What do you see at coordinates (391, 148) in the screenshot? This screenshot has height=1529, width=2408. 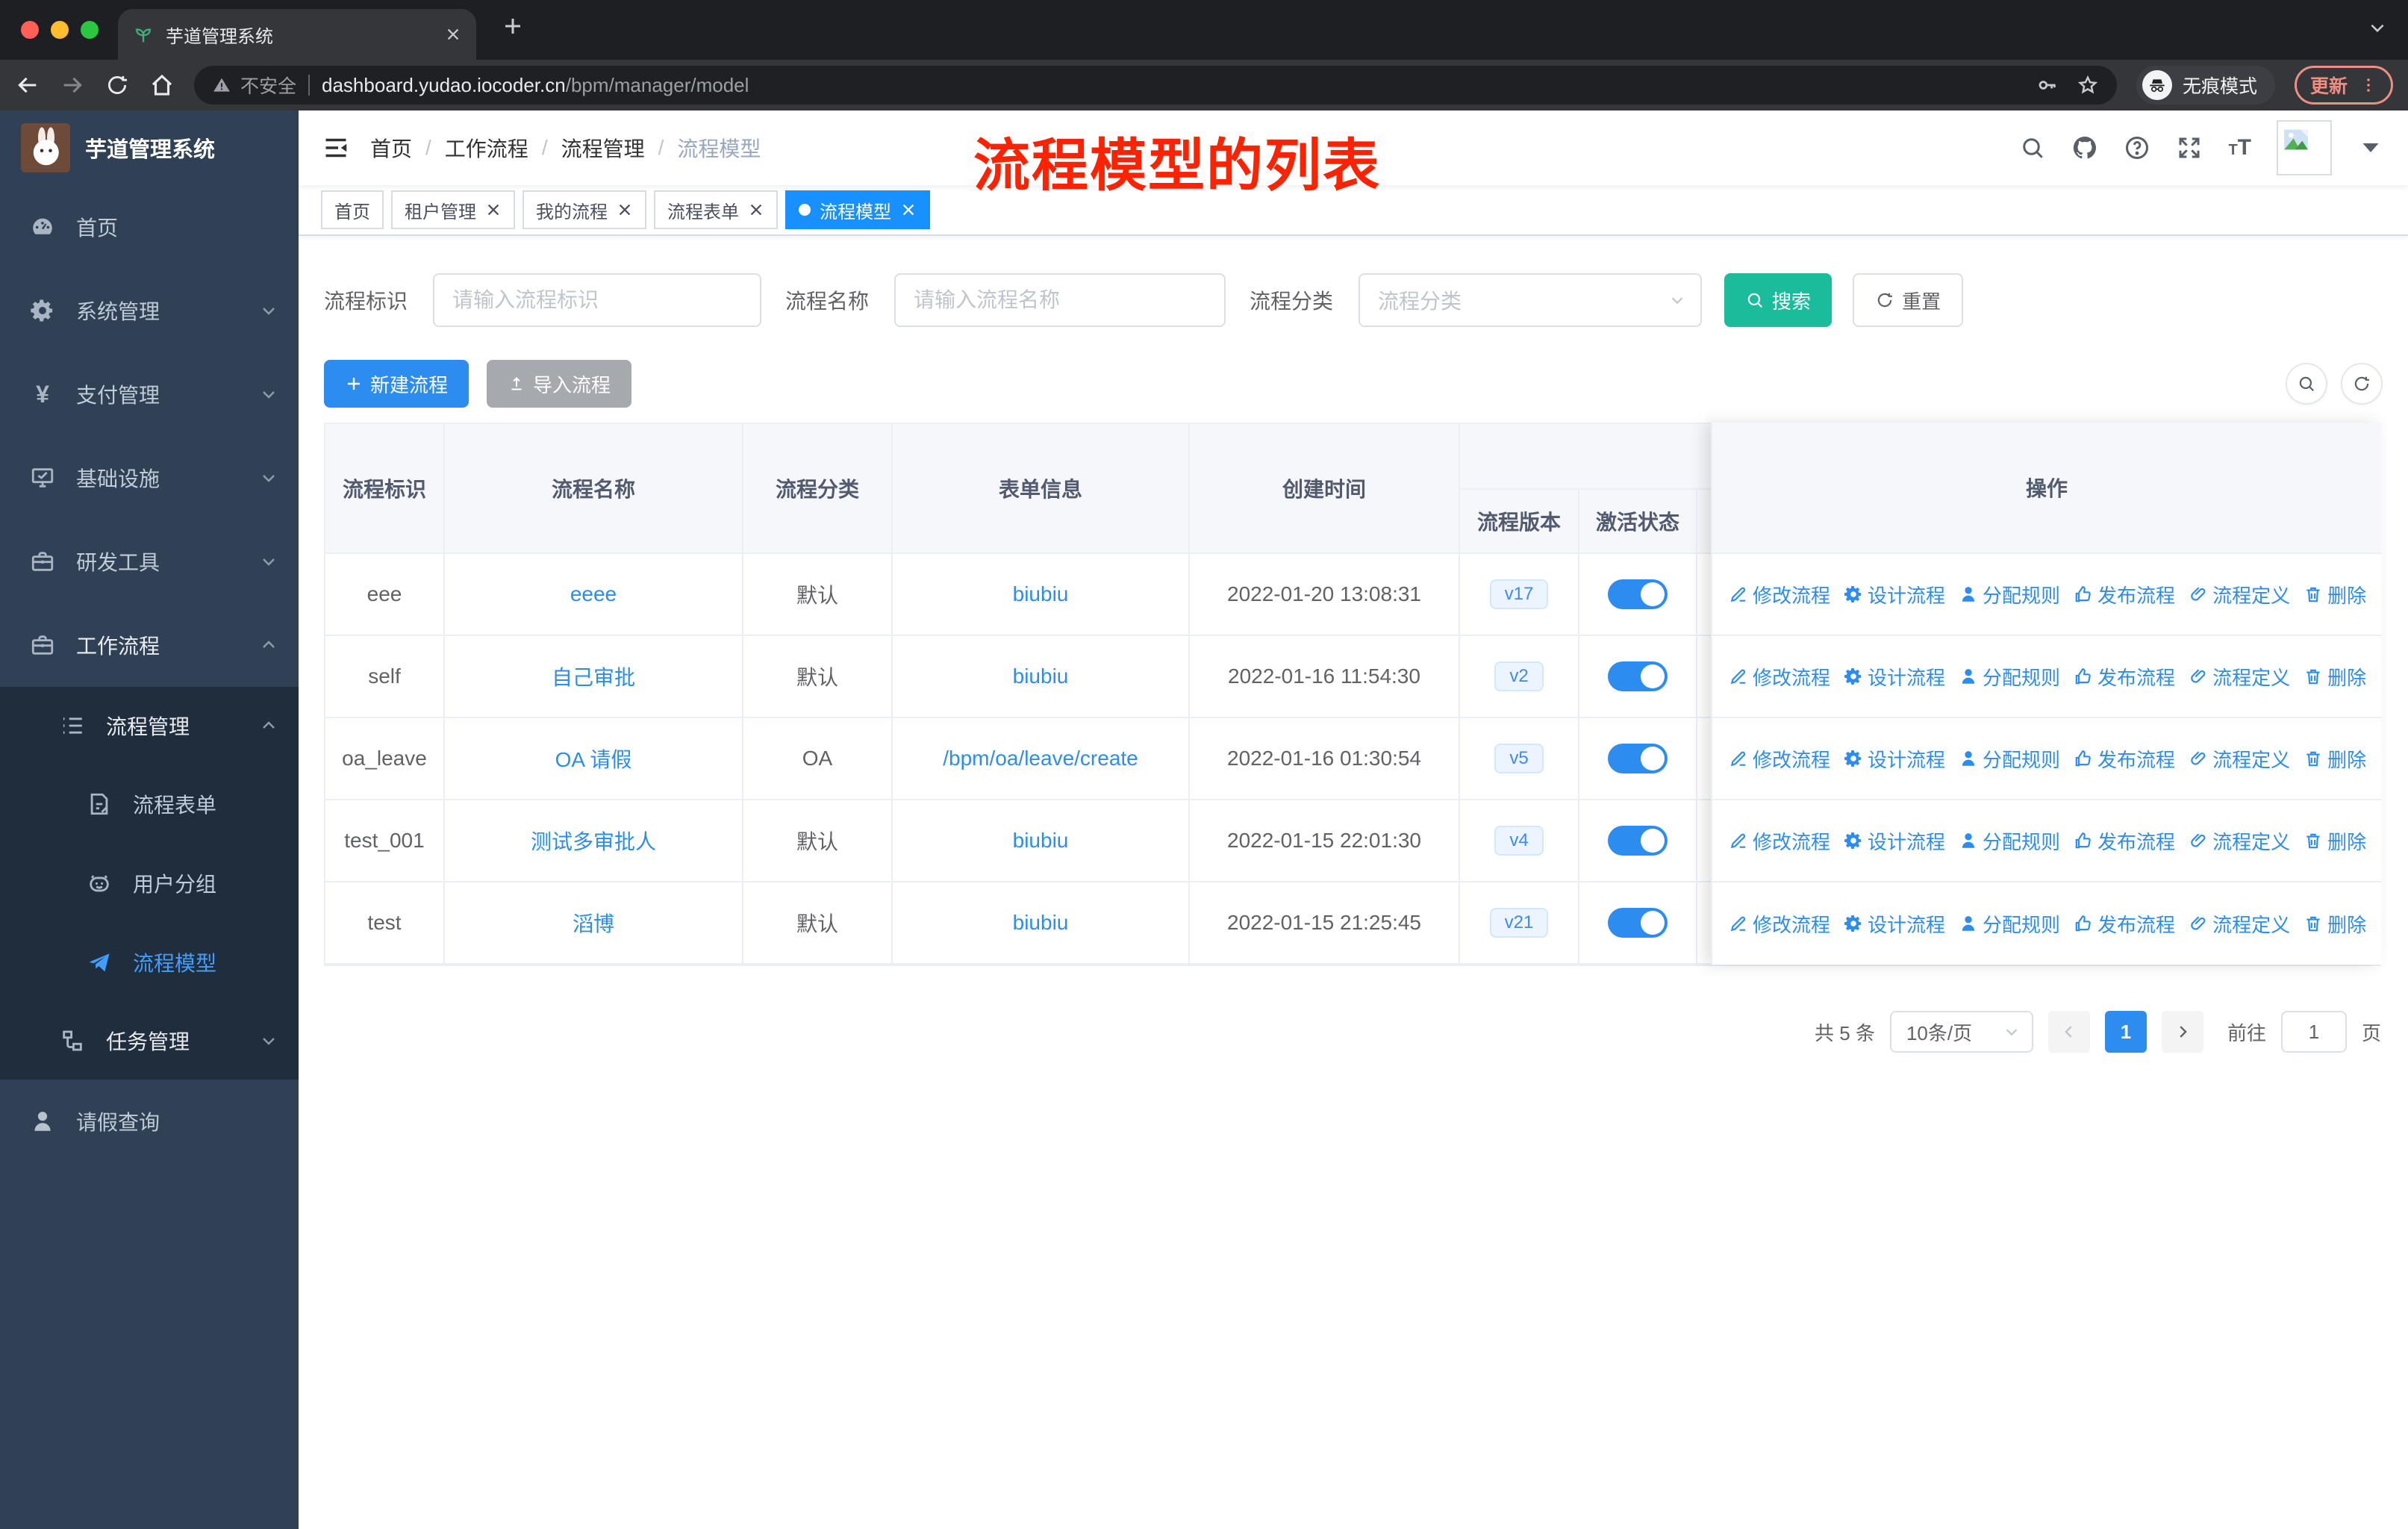 I see `breadcrumb-home: 首页` at bounding box center [391, 148].